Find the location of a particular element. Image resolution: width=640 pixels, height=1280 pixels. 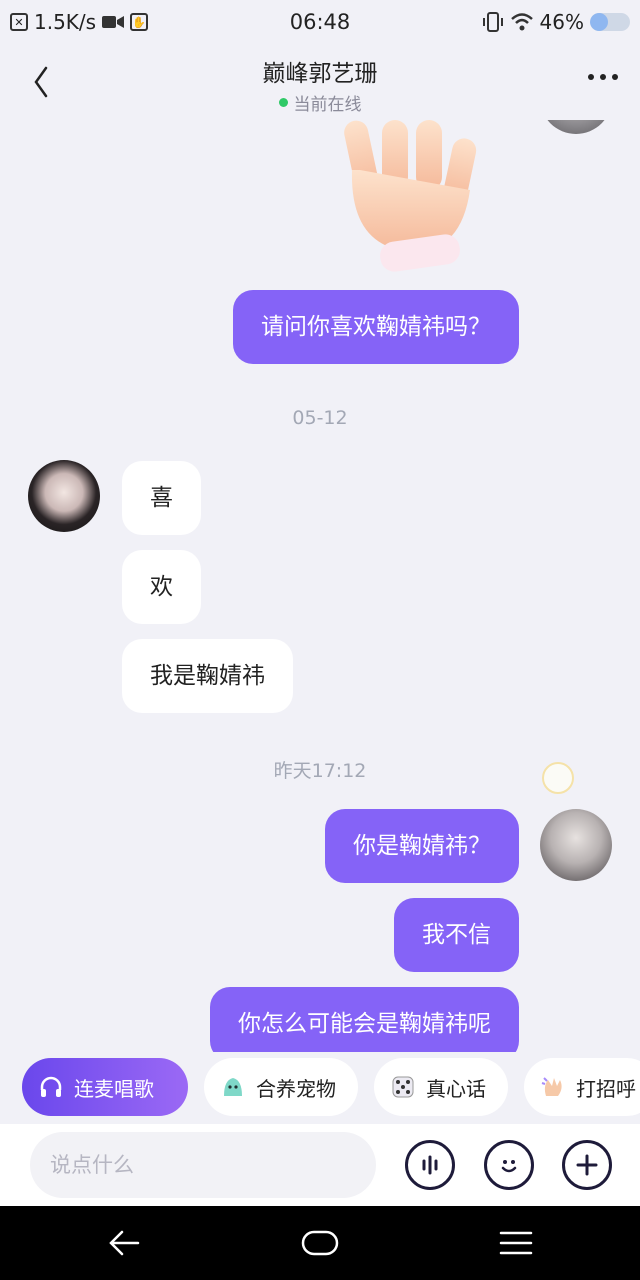

system-nav-bar is located at coordinates (320, 1243).